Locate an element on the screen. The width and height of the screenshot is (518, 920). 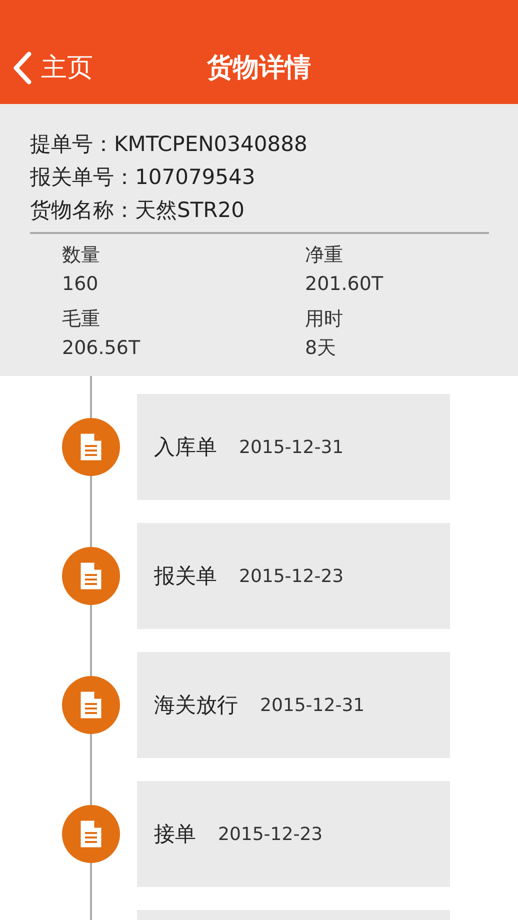
event-title: 报关单 is located at coordinates (185, 576).